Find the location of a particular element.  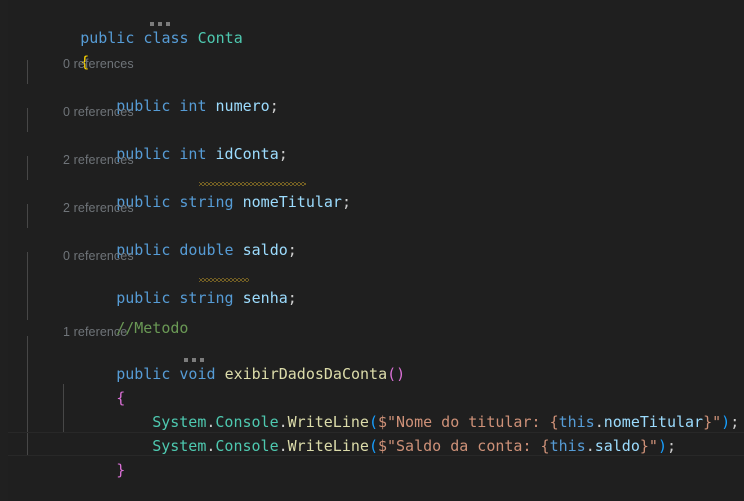

code-line-field-senha: public string senha; is located at coordinates (372, 284).